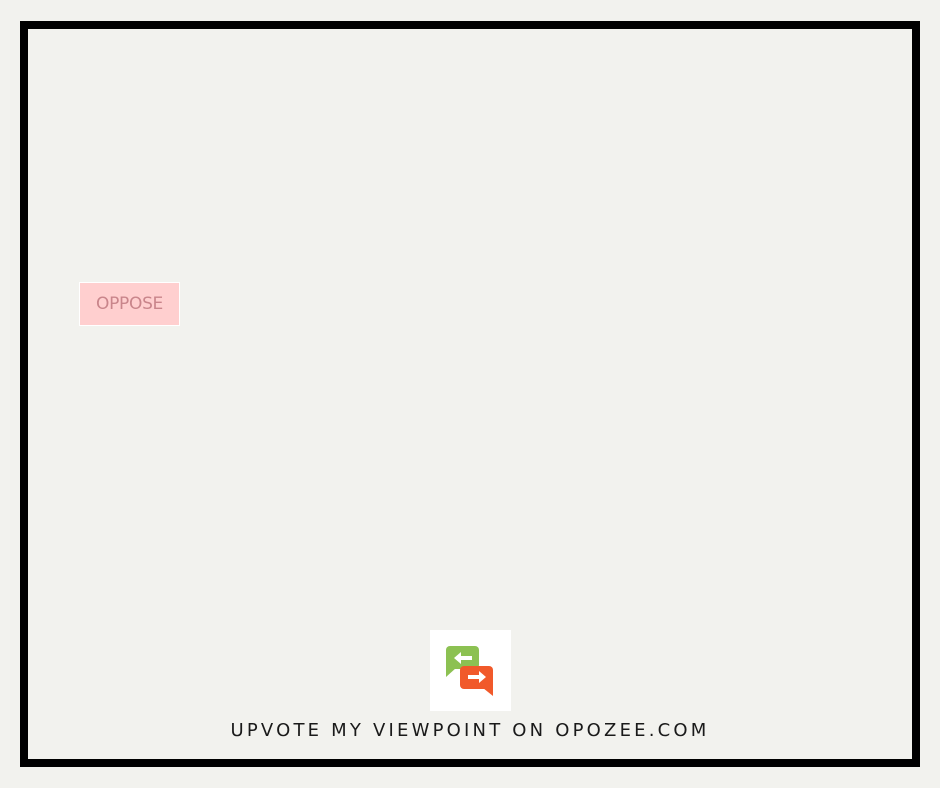 This screenshot has width=940, height=788. I want to click on upvote-call-to-action: UPVOTE MY VIEWPOINT ON OPOZEE.COM, so click(470, 730).